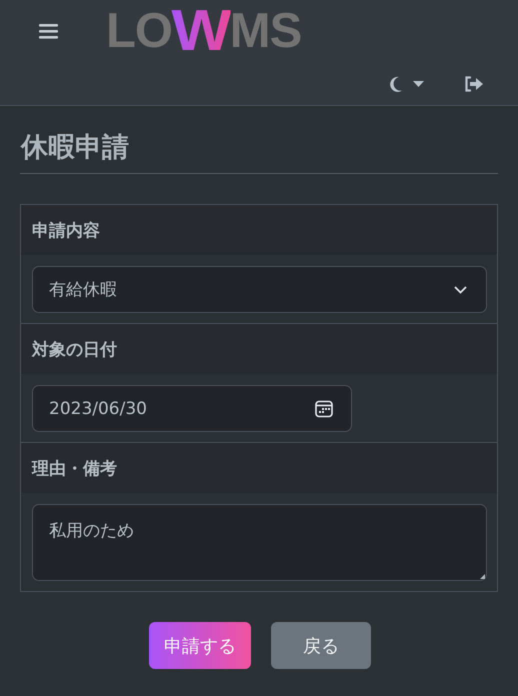  I want to click on caret-icon, so click(418, 84).